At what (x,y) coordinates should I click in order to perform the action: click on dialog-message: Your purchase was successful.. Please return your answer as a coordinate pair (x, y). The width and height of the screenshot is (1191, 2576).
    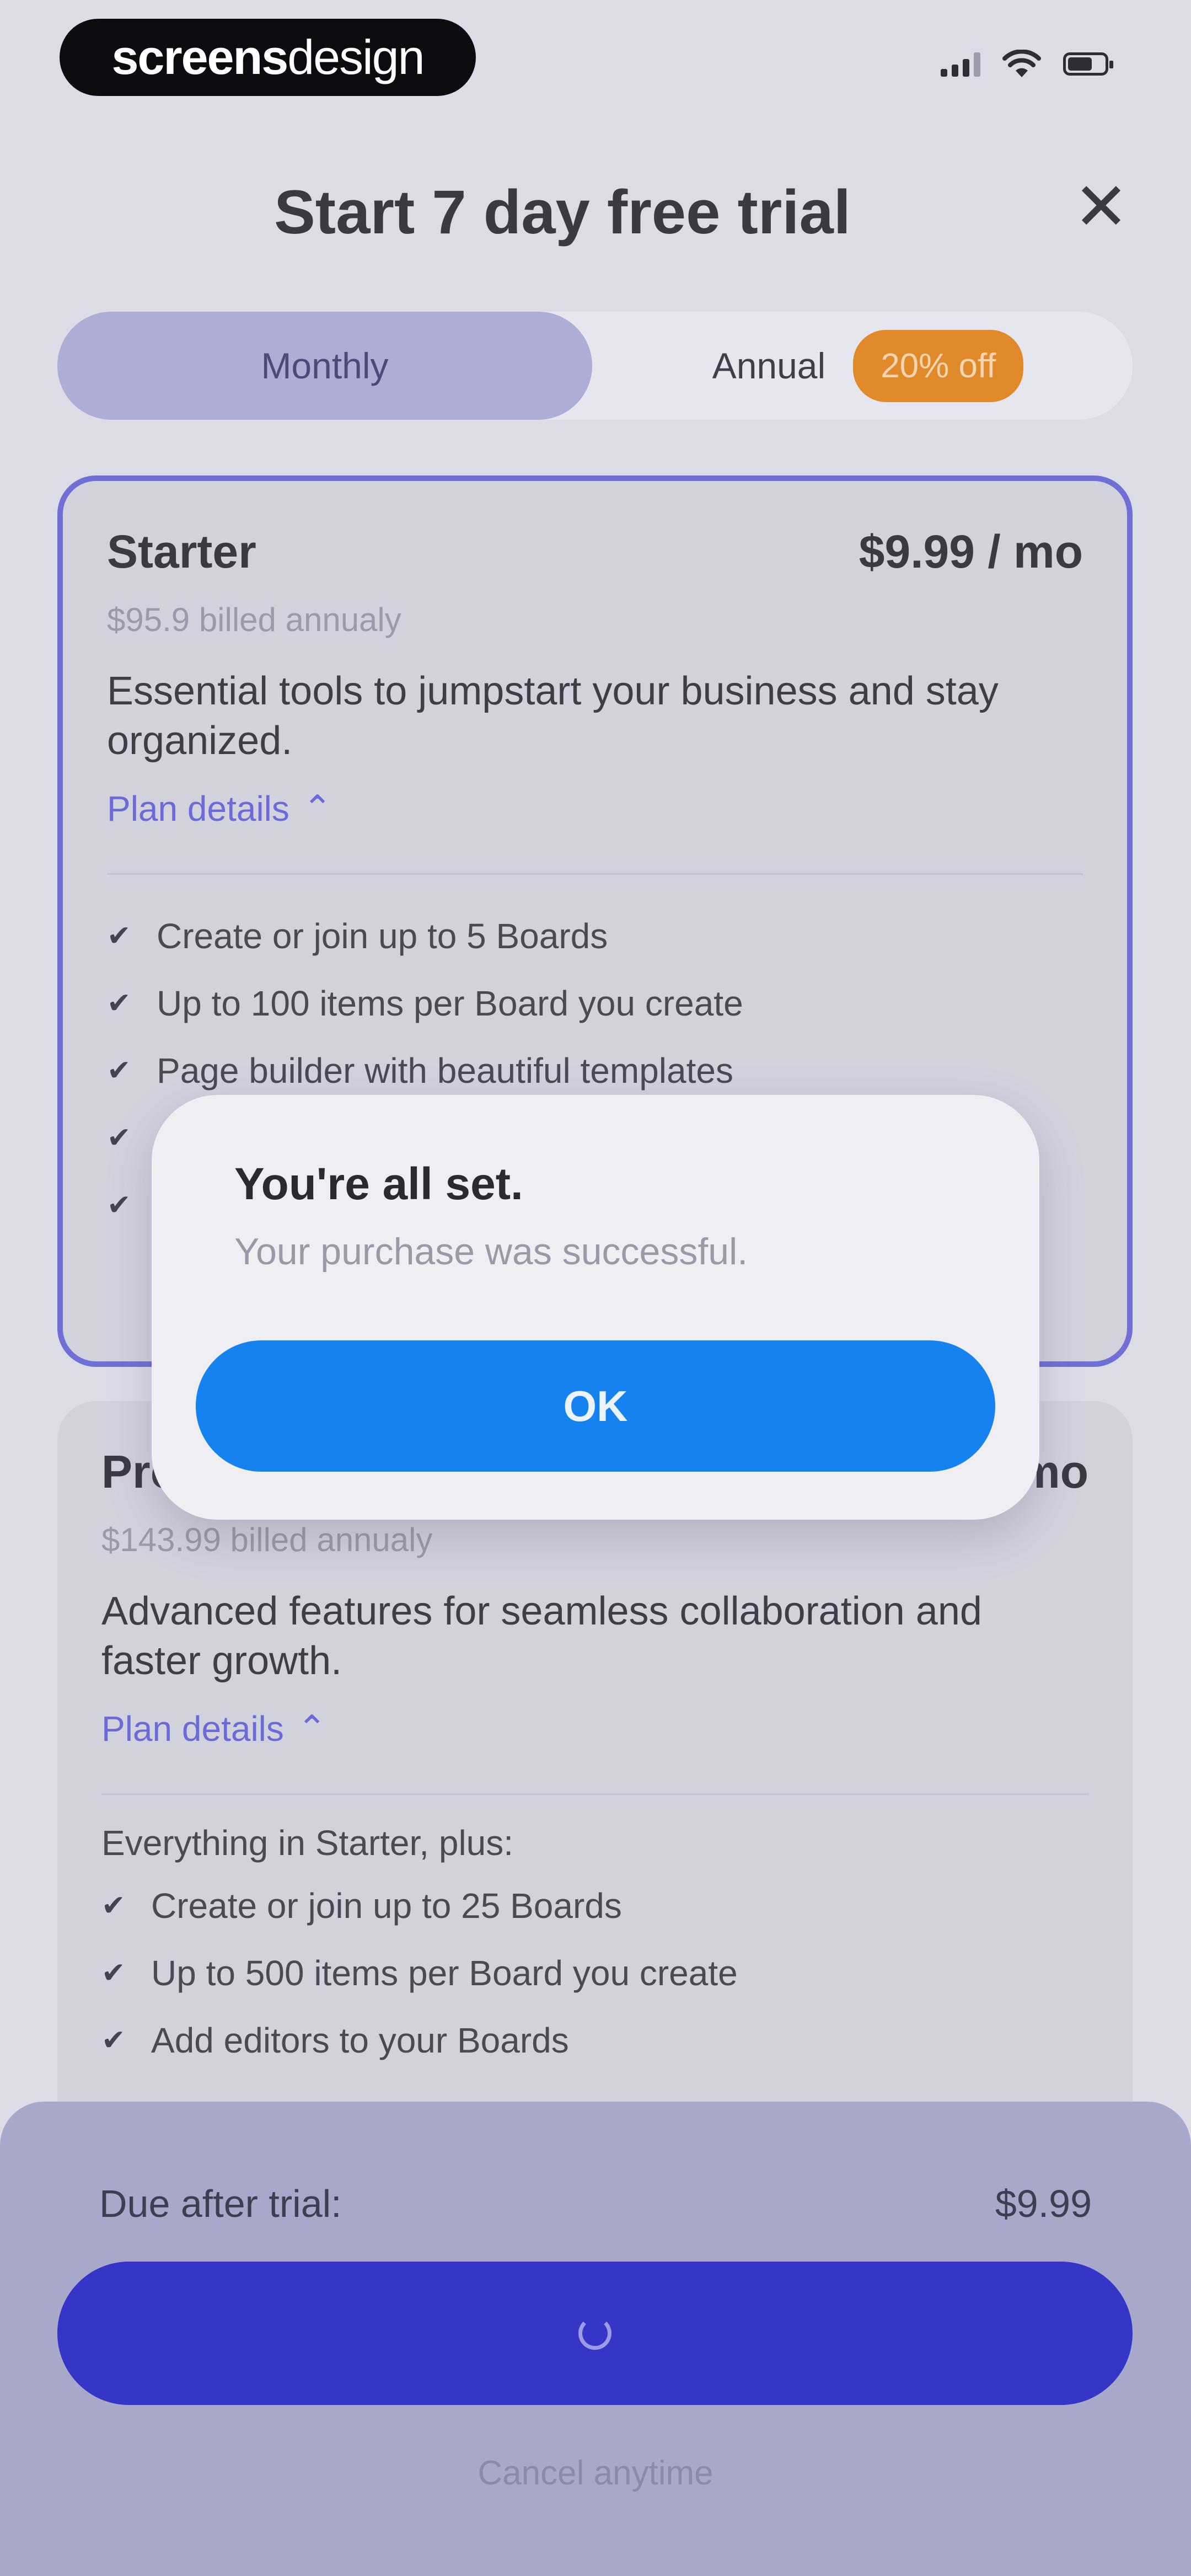
    Looking at the image, I should click on (491, 1252).